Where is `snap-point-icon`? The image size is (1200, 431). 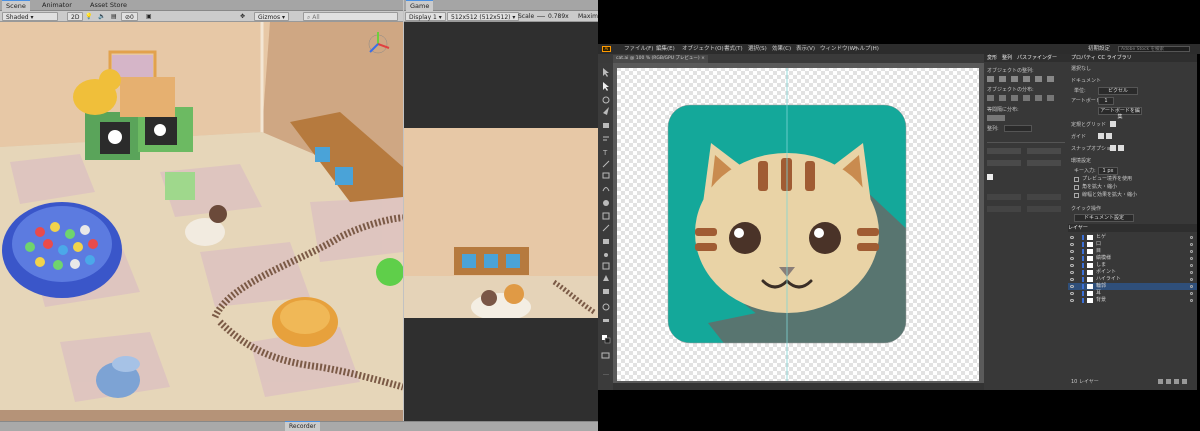 snap-point-icon is located at coordinates (1113, 148).